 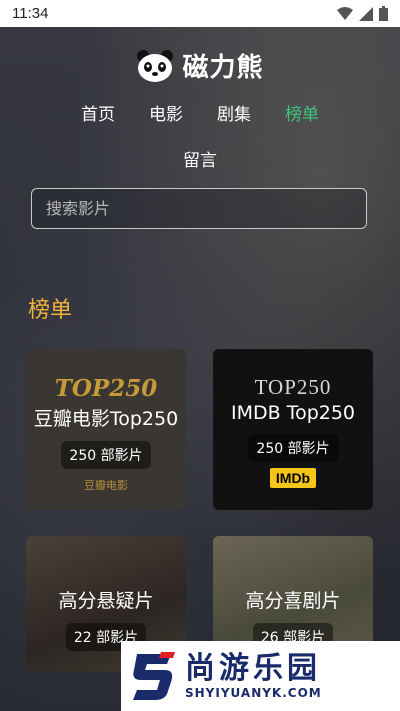 What do you see at coordinates (366, 13) in the screenshot?
I see `signal-icon` at bounding box center [366, 13].